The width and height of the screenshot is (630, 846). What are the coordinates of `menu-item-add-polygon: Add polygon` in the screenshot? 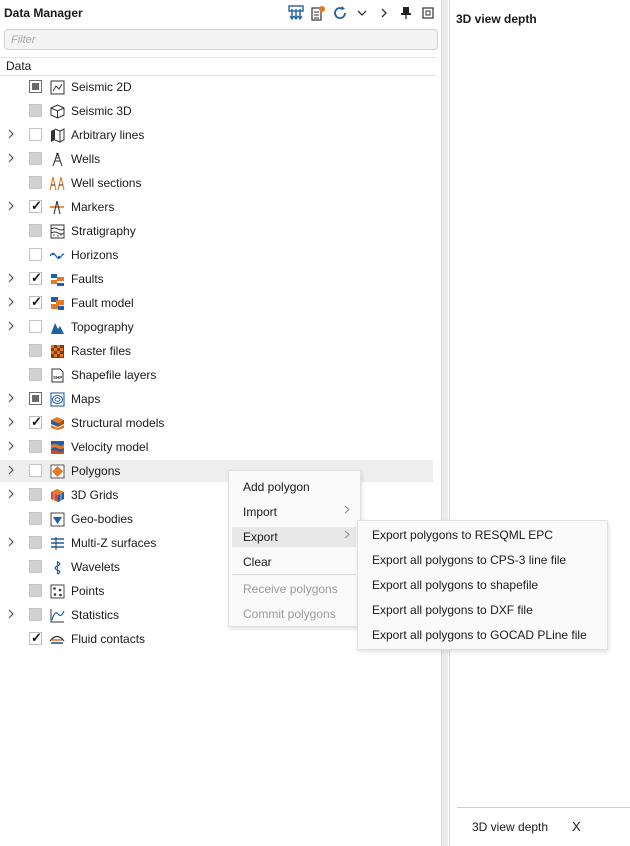 It's located at (294, 487).